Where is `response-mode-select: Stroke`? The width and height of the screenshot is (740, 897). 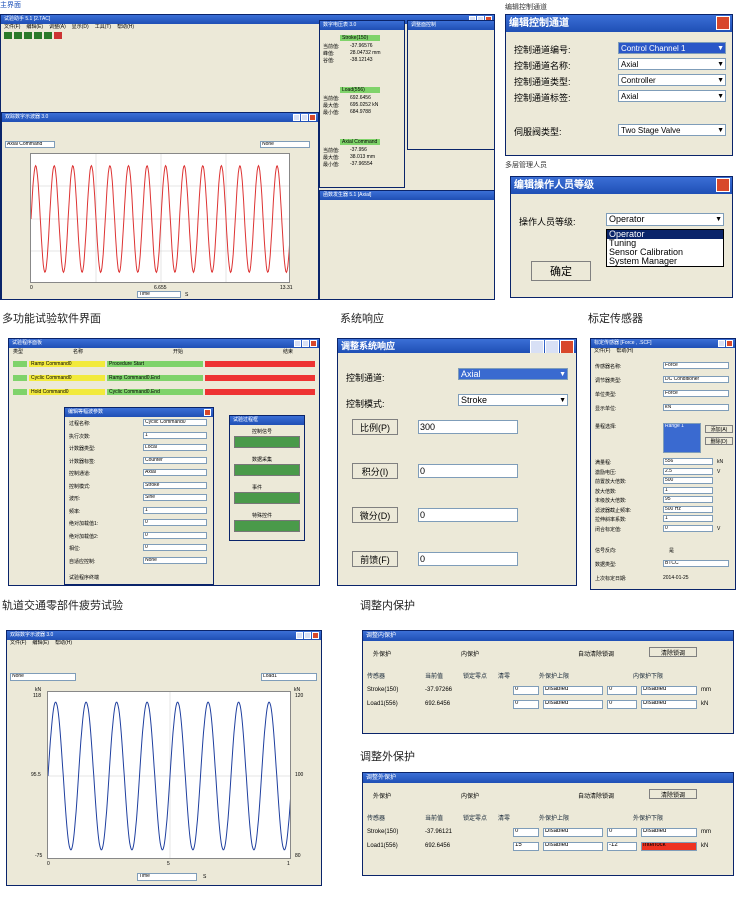
response-mode-select: Stroke is located at coordinates (513, 400).